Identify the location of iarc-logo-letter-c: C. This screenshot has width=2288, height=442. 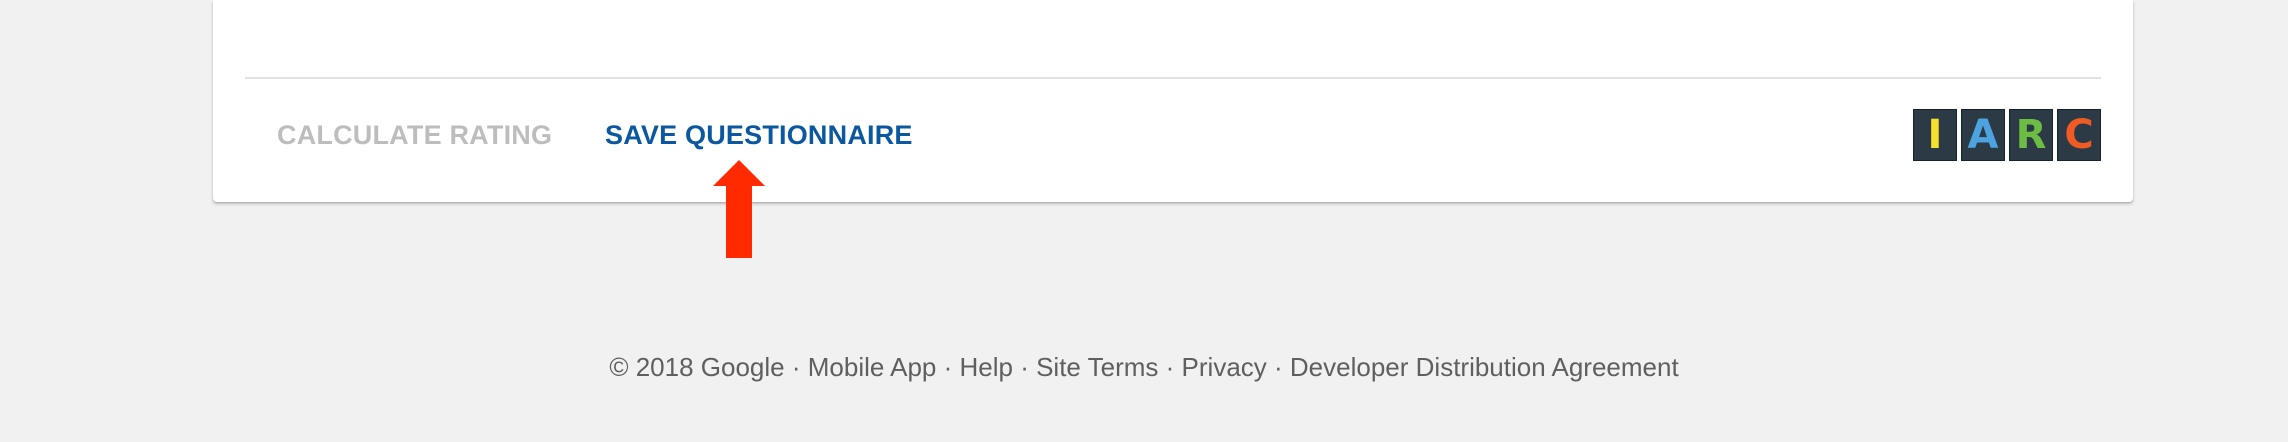
(2079, 135).